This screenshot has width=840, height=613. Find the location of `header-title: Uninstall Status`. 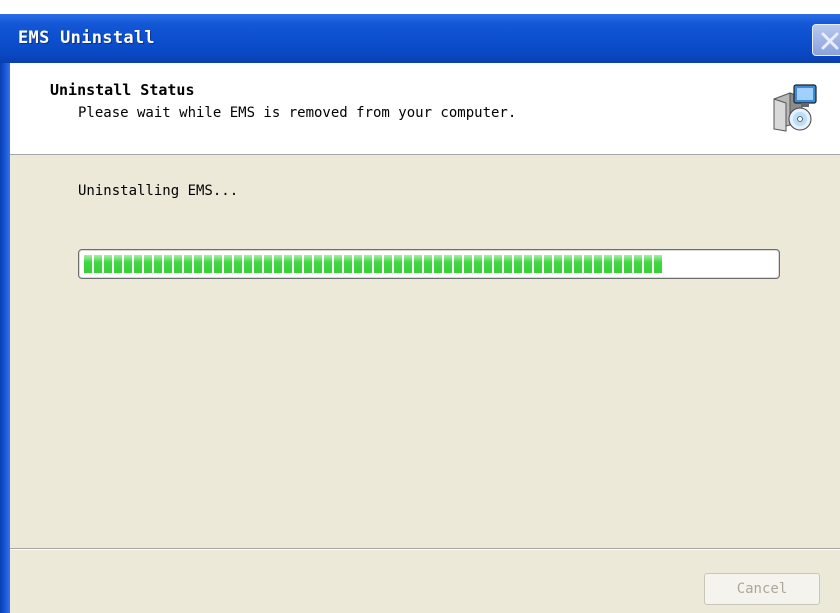

header-title: Uninstall Status is located at coordinates (122, 90).